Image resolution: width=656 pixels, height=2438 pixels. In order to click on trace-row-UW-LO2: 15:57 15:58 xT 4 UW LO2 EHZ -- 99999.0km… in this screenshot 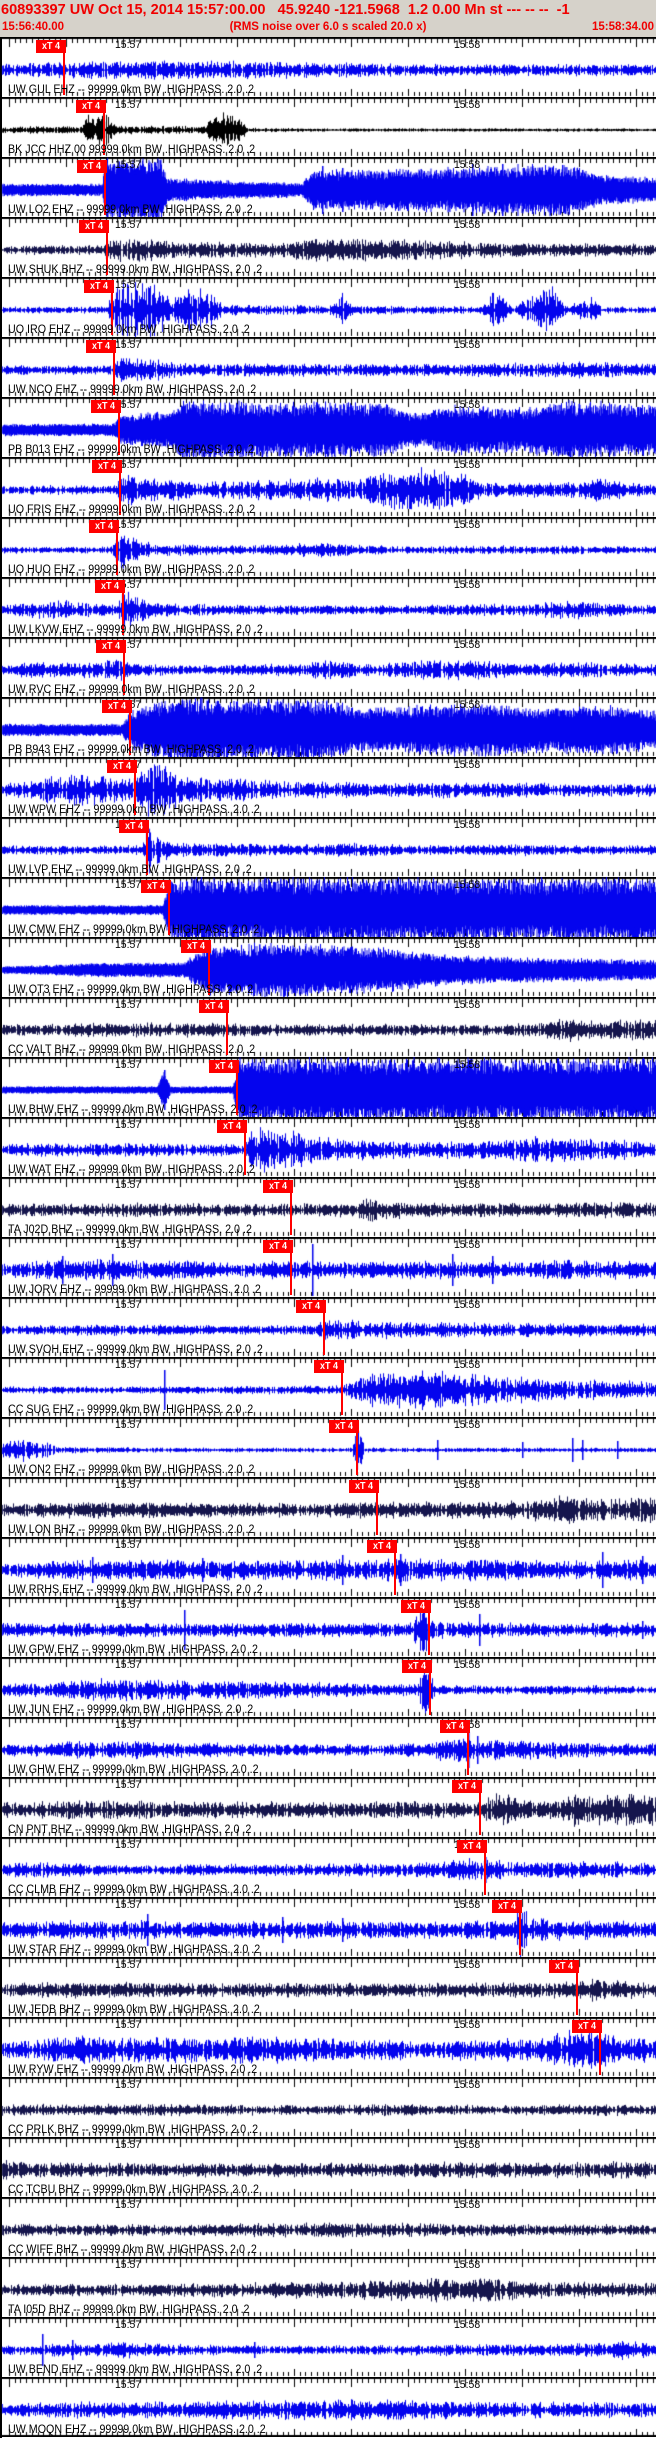, I will do `click(328, 187)`.